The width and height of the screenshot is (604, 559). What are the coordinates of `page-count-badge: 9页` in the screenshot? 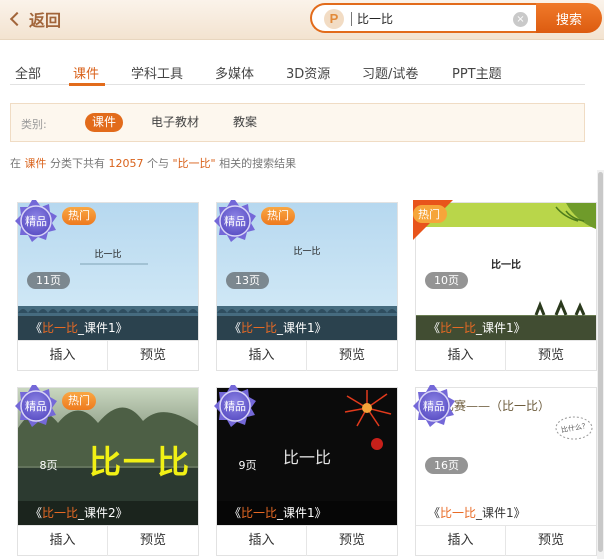 It's located at (247, 465).